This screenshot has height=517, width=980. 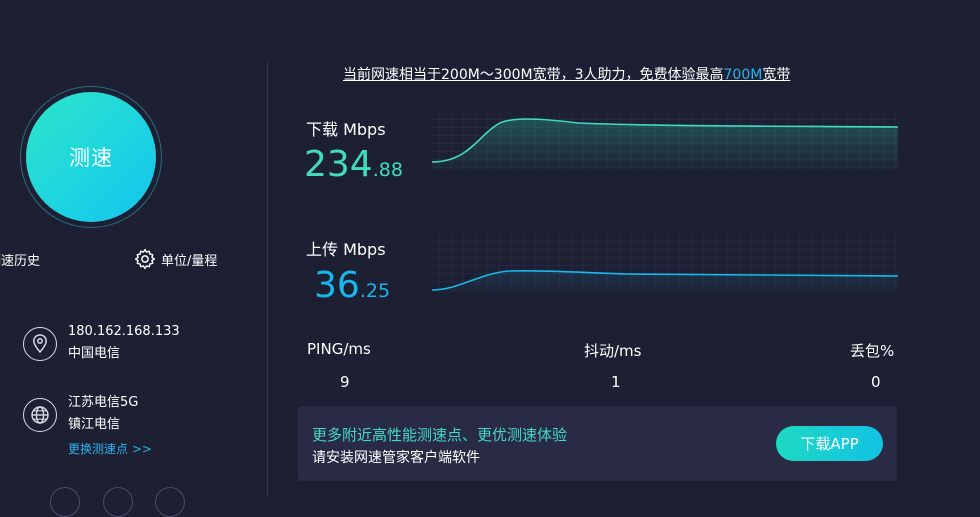 What do you see at coordinates (876, 382) in the screenshot?
I see `packet-loss-value: 0` at bounding box center [876, 382].